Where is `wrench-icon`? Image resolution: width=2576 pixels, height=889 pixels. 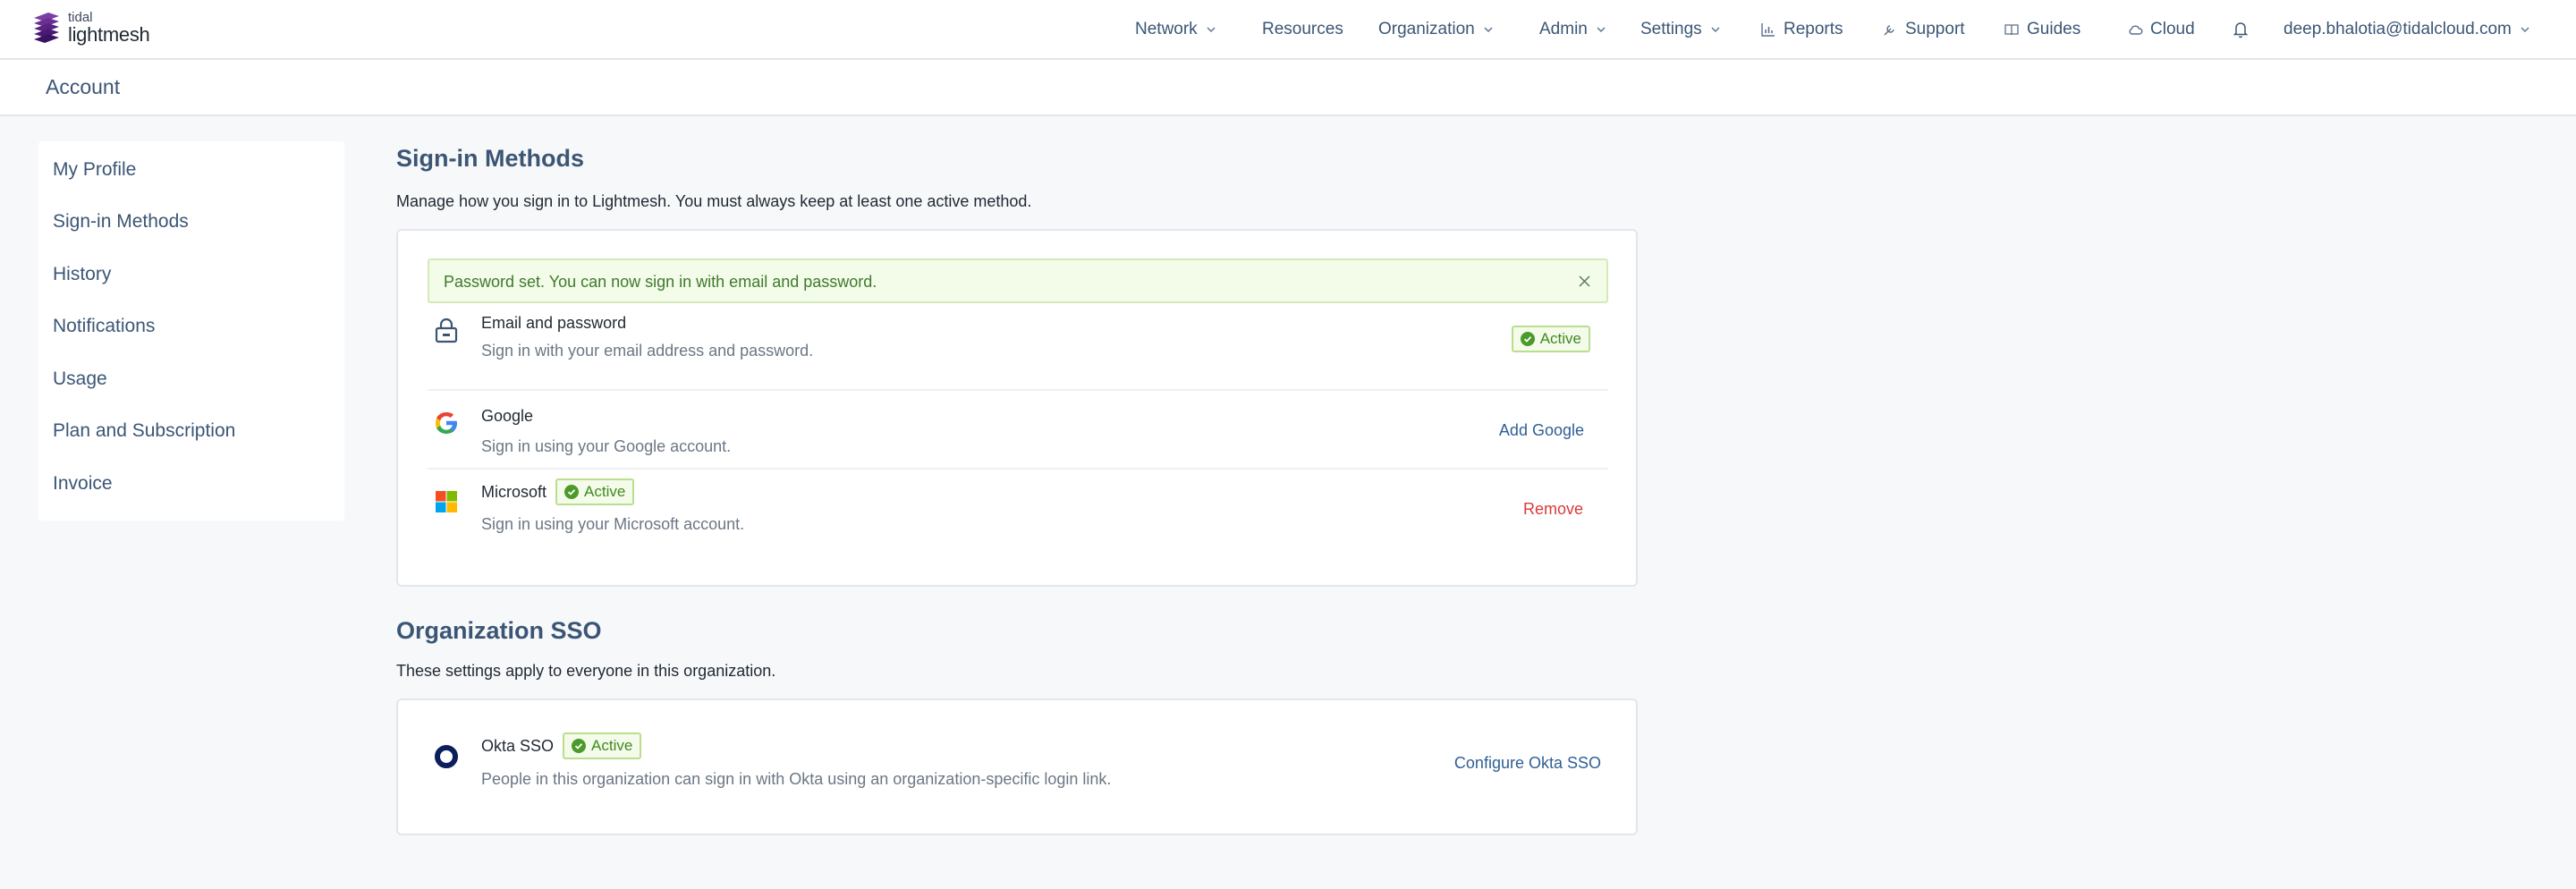 wrench-icon is located at coordinates (1889, 30).